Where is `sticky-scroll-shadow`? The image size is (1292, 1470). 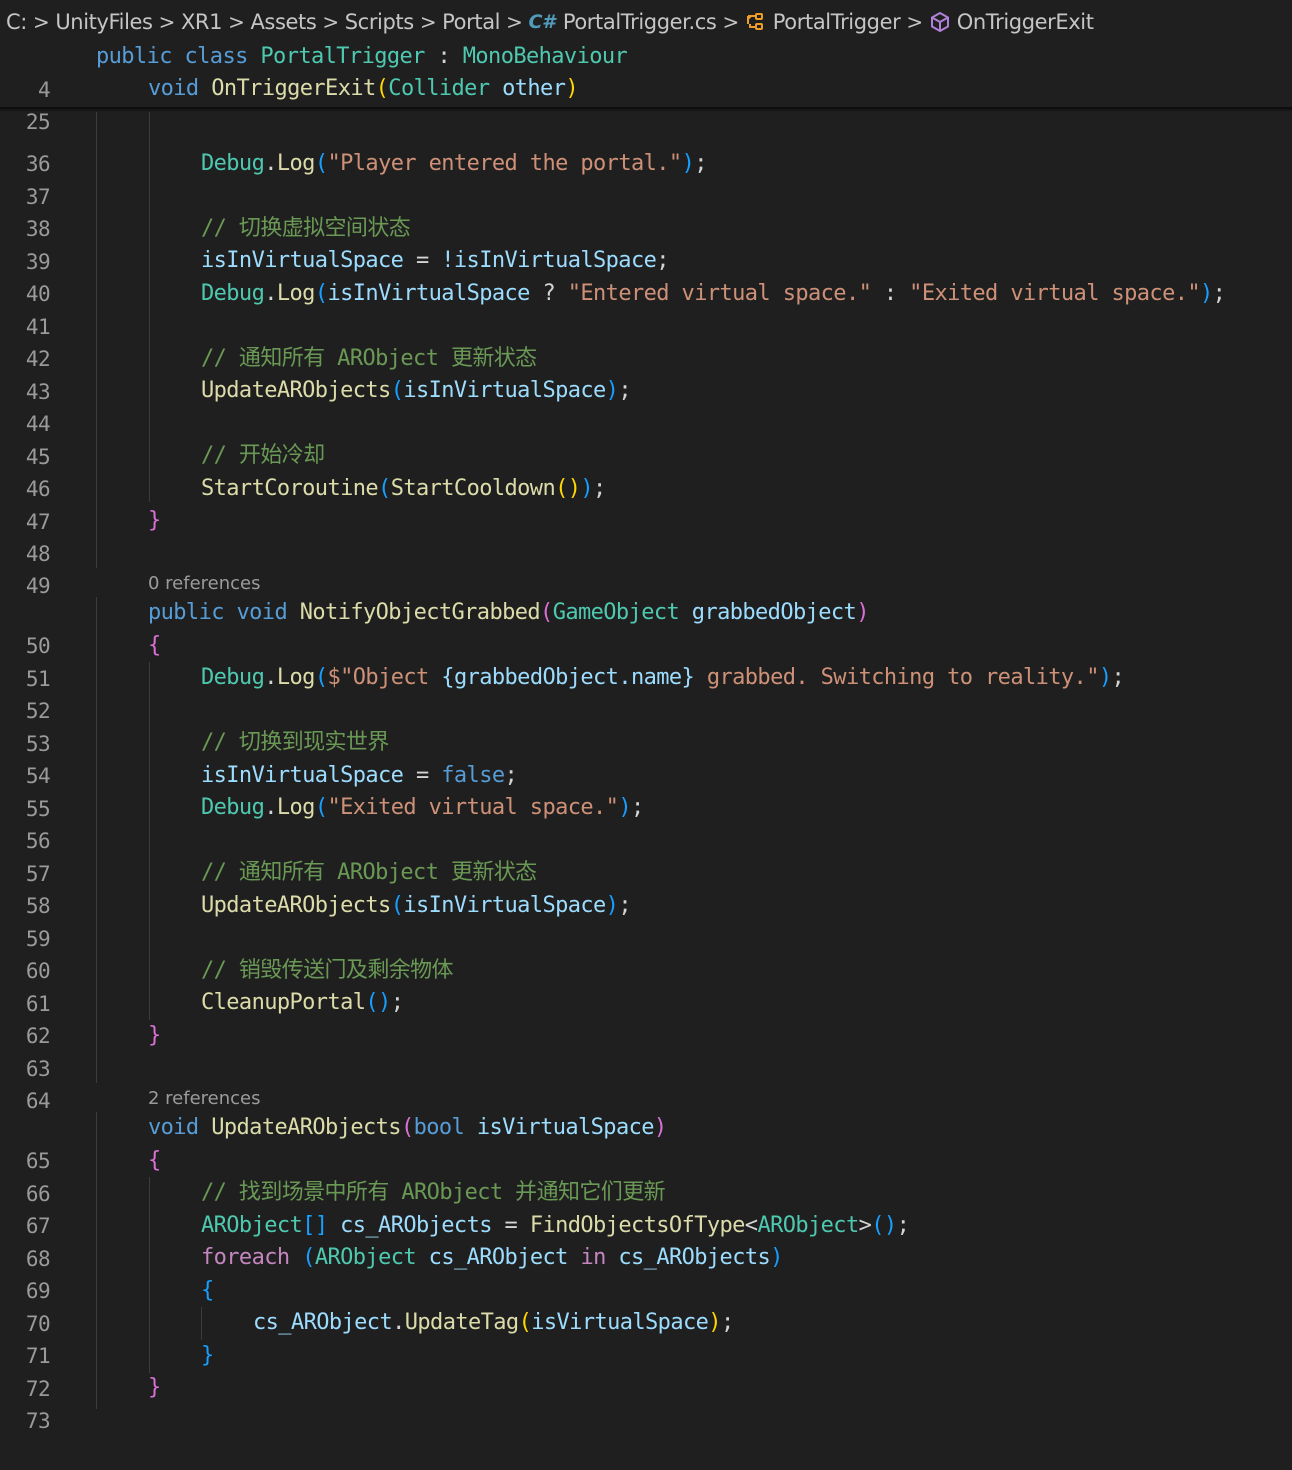
sticky-scroll-shadow is located at coordinates (646, 109).